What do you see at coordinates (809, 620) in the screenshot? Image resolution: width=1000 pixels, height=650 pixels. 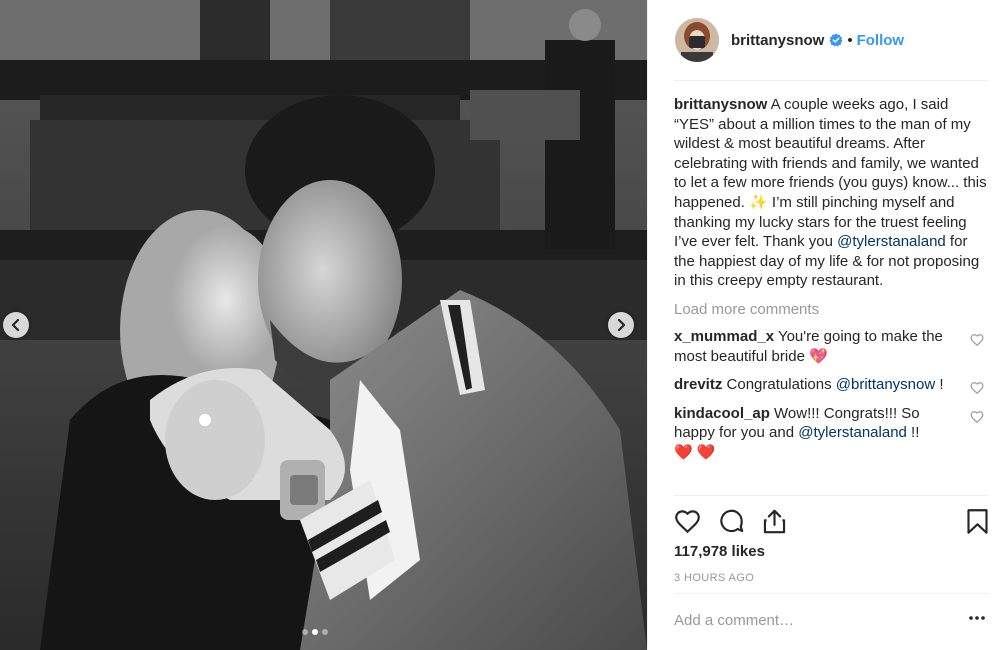 I see `add-comment-input` at bounding box center [809, 620].